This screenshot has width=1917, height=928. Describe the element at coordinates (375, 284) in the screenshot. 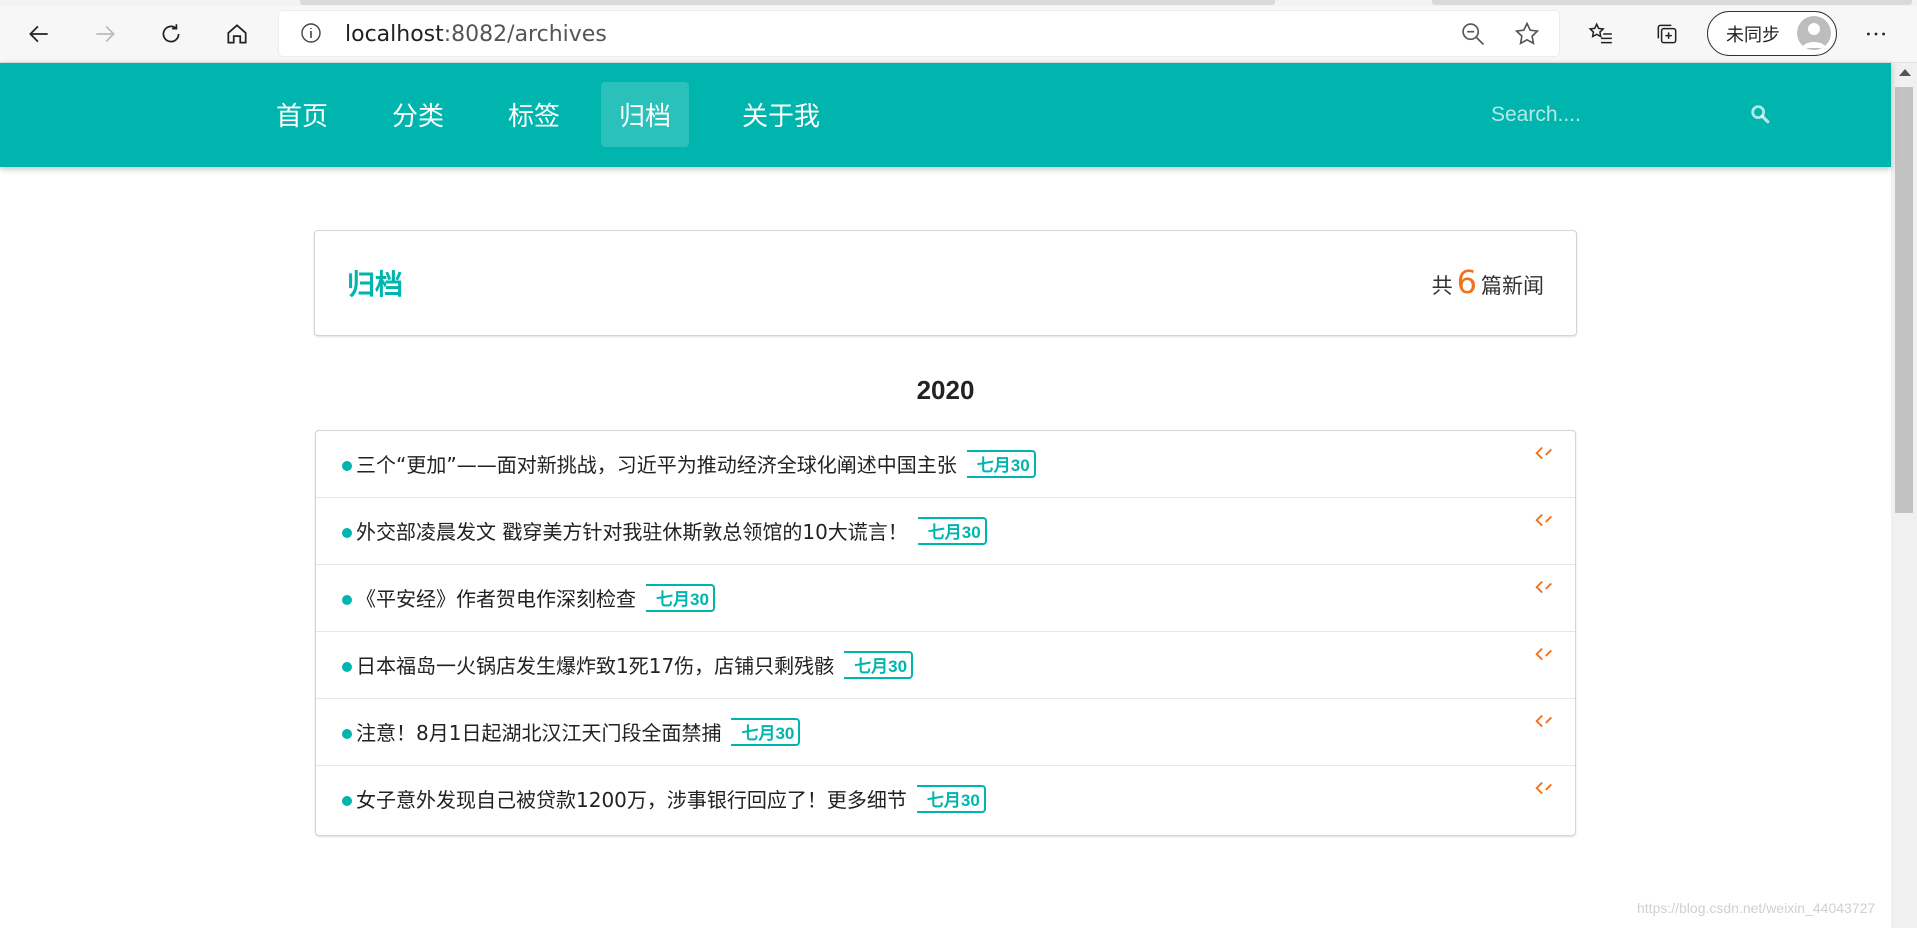

I see `page-title: 归档` at that location.